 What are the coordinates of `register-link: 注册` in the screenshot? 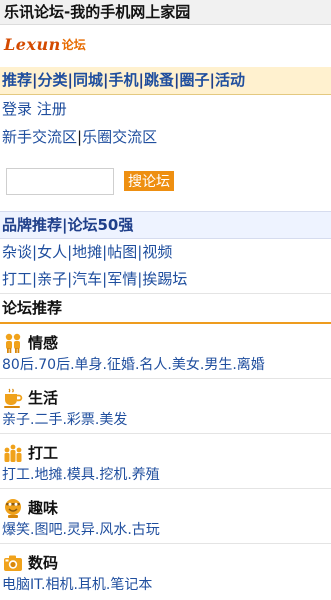 It's located at (52, 109).